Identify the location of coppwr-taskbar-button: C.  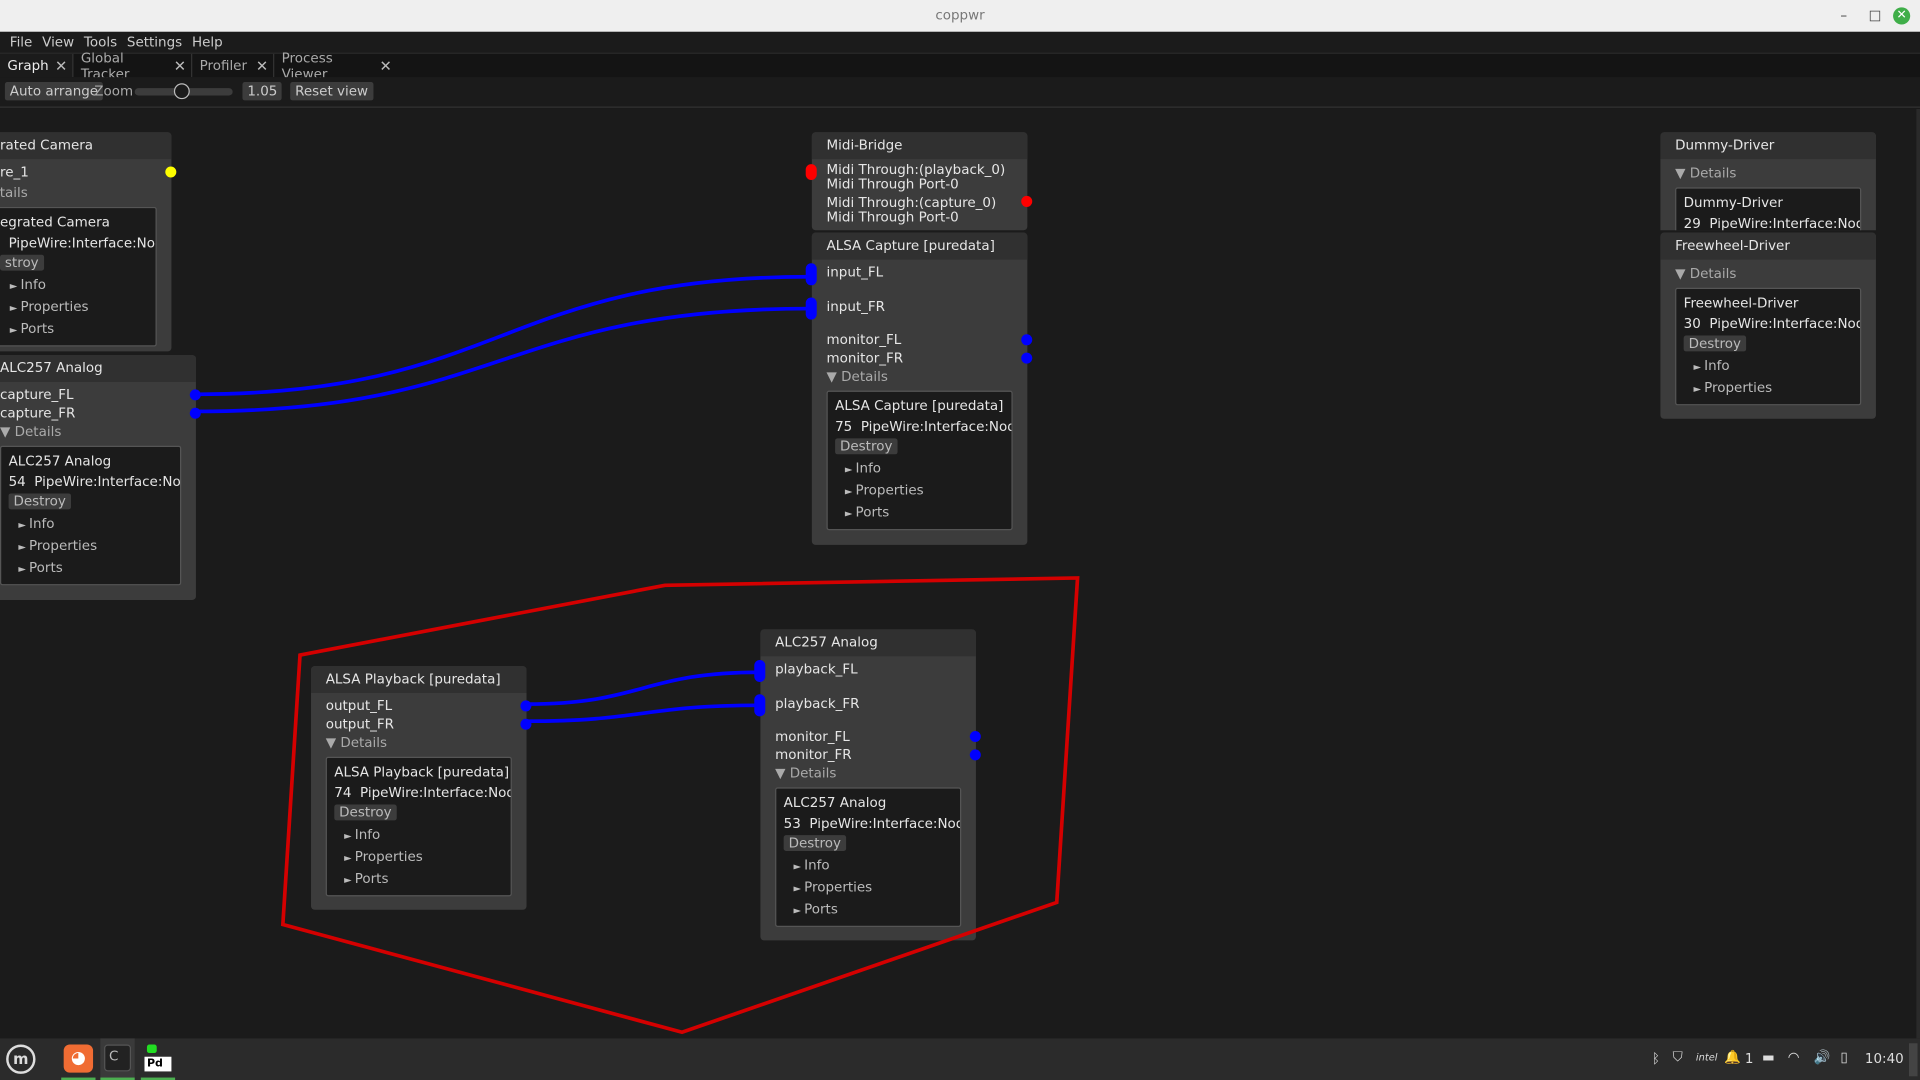
(117, 1059).